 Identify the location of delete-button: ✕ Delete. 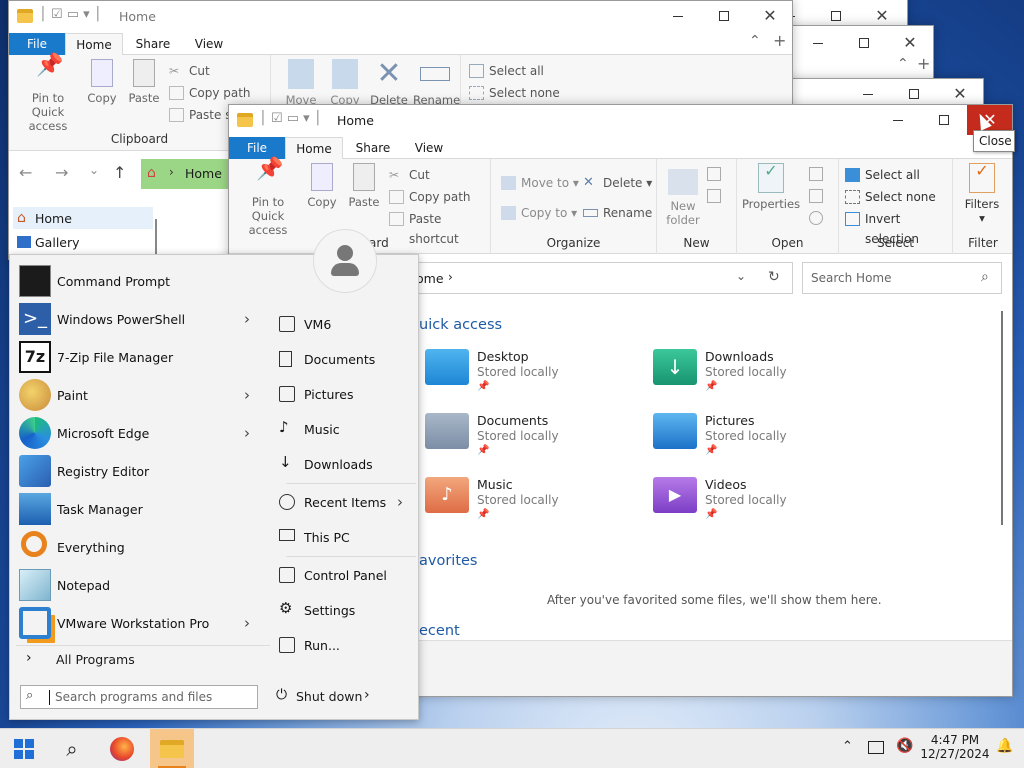
(389, 83).